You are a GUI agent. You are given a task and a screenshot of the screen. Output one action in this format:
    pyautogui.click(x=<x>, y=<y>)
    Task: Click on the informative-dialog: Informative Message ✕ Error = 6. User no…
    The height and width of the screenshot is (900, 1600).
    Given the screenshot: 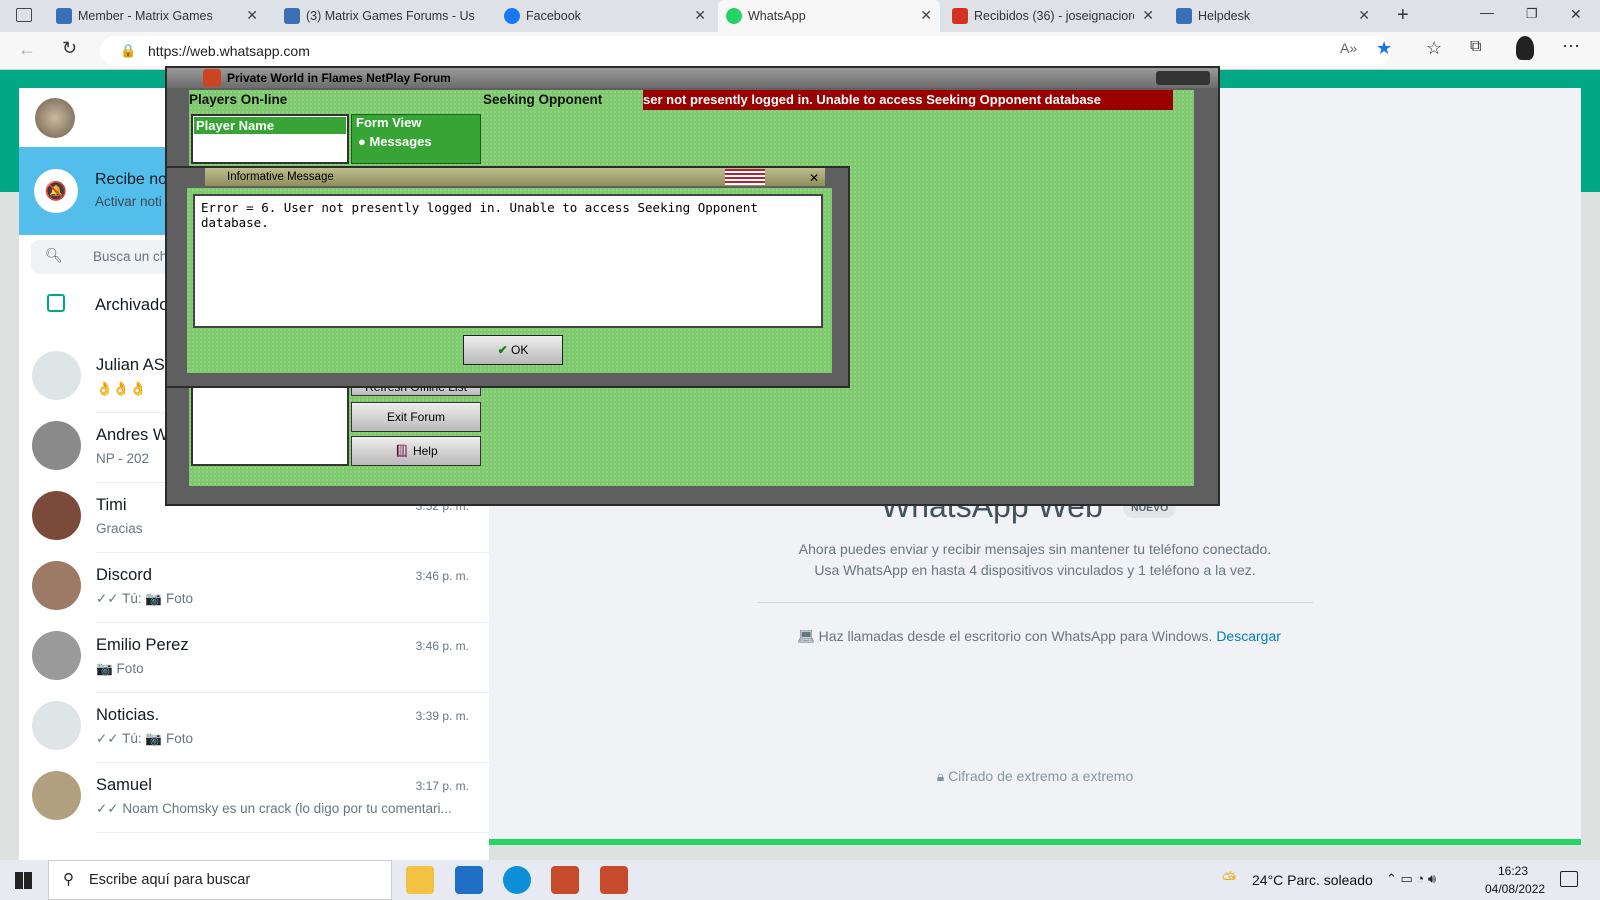 What is the action you would take?
    pyautogui.click(x=507, y=277)
    